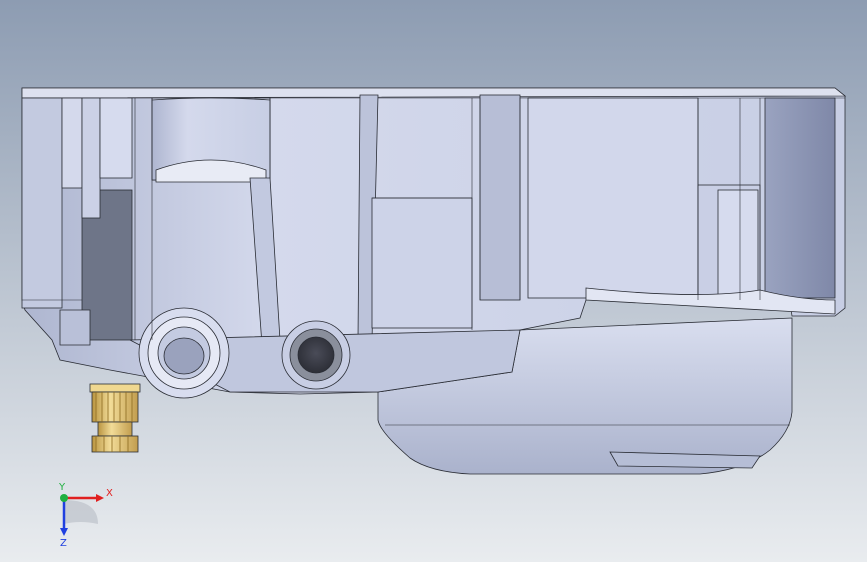 The height and width of the screenshot is (562, 867). I want to click on threaded-insert, so click(115, 418).